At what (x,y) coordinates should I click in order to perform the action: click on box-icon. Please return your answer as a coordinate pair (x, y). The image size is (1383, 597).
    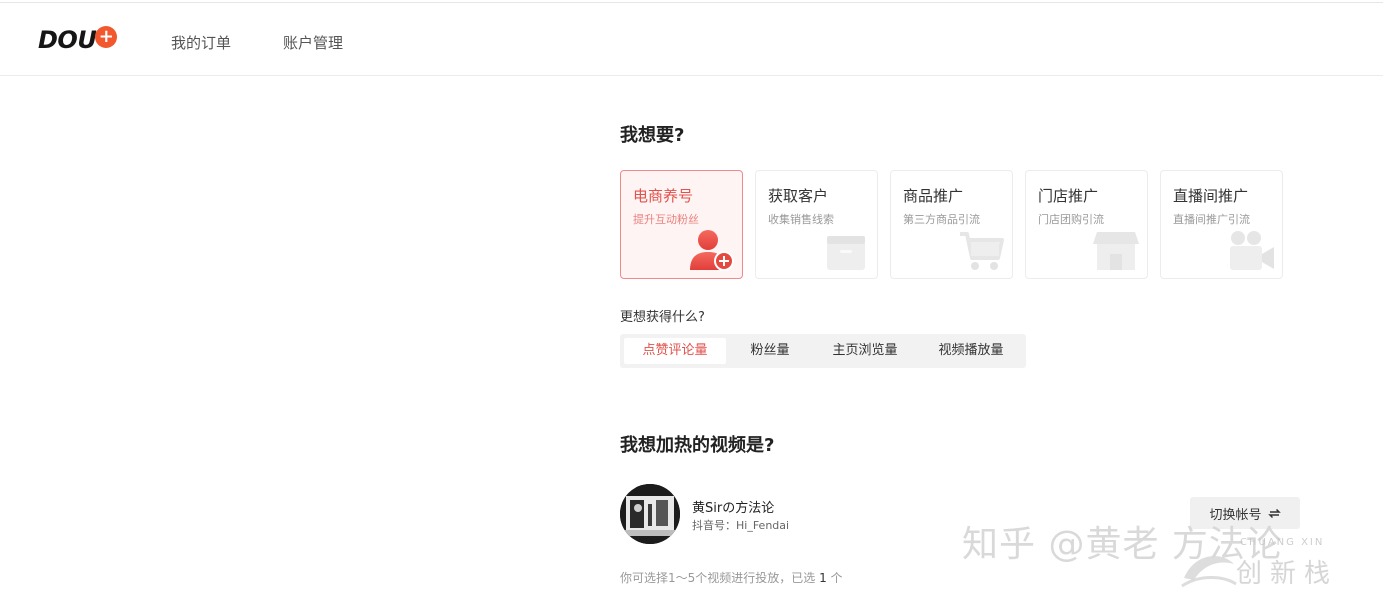
    Looking at the image, I should click on (846, 253).